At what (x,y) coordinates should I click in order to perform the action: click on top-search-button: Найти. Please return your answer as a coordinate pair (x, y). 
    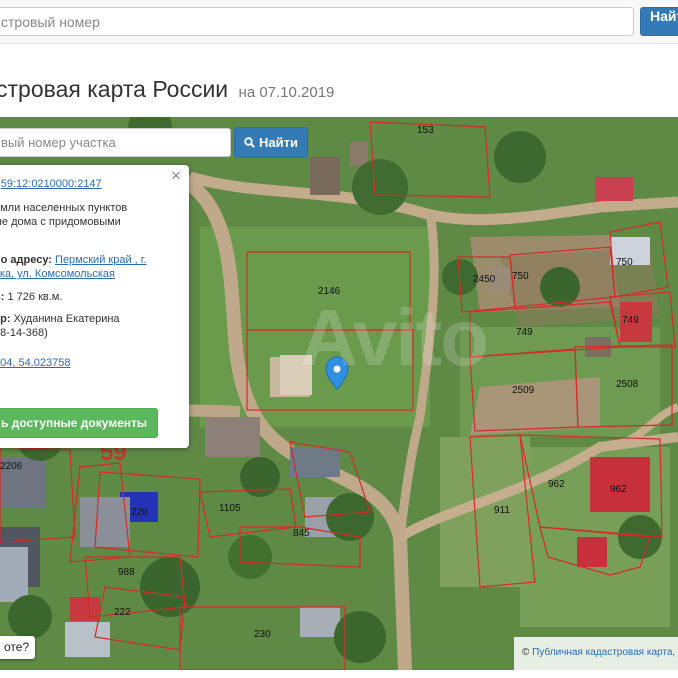
    Looking at the image, I should click on (659, 21).